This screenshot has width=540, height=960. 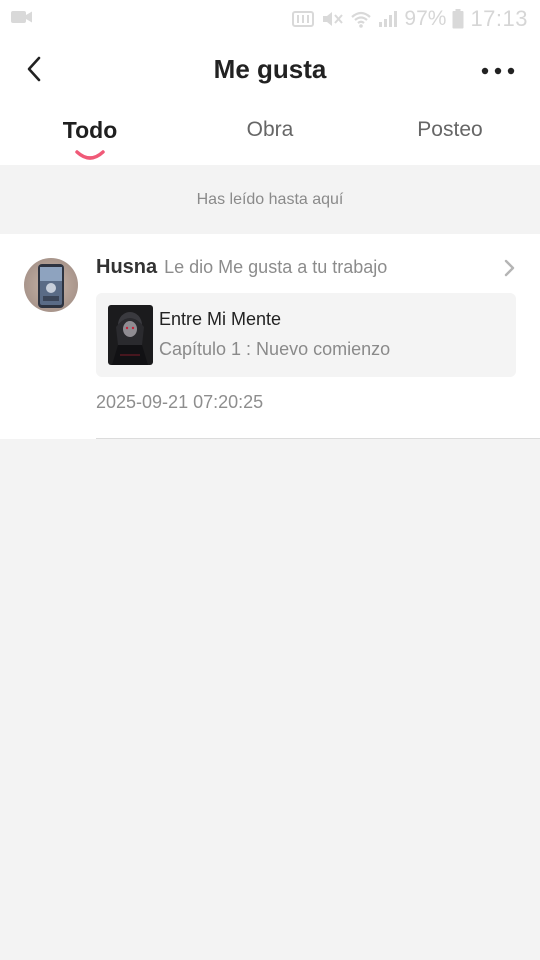 I want to click on tab-todo: Todo, so click(x=90, y=130).